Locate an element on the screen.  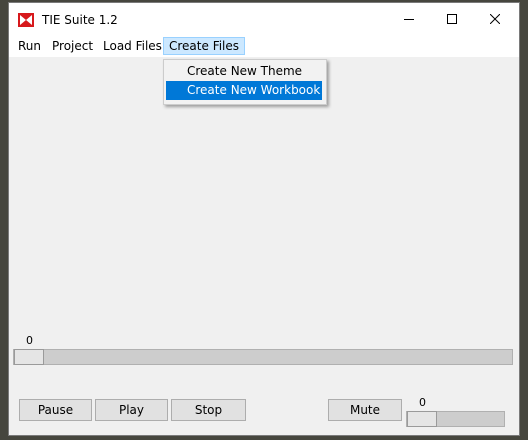
close-button is located at coordinates (494, 19).